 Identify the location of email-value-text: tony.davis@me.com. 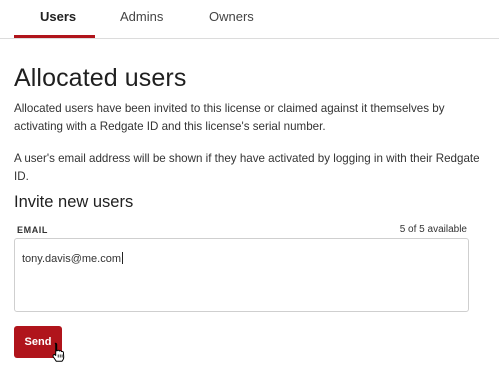
(71, 259).